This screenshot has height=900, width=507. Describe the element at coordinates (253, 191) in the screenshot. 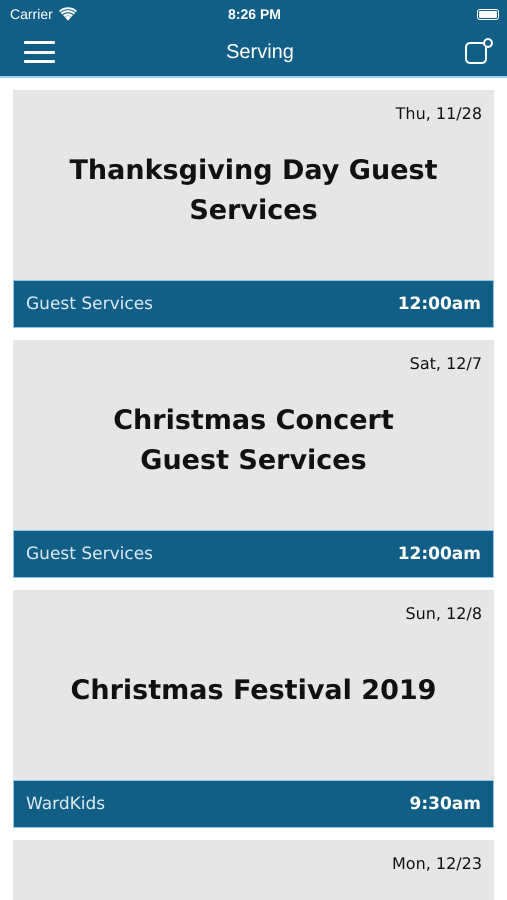

I see `event-title: Thanksgiving Day Guest Services` at that location.